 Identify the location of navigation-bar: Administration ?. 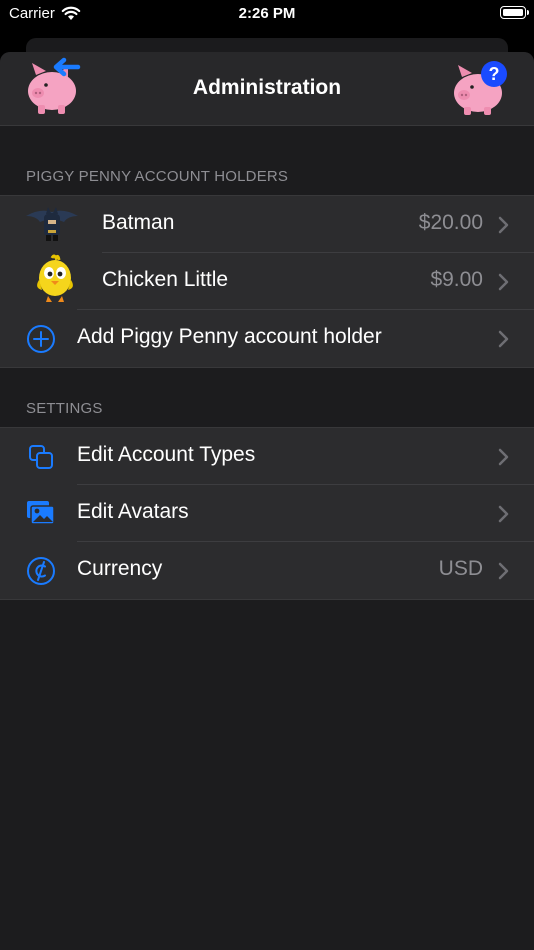
(267, 89).